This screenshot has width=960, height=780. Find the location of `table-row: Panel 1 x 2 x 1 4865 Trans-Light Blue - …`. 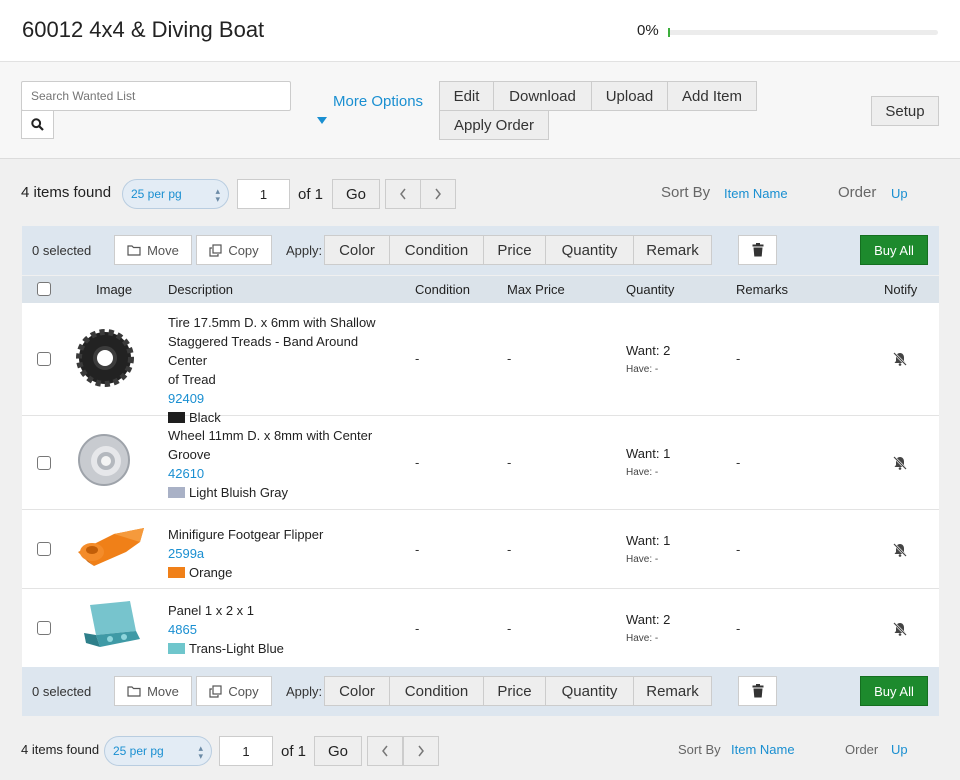

table-row: Panel 1 x 2 x 1 4865 Trans-Light Blue - … is located at coordinates (480, 628).